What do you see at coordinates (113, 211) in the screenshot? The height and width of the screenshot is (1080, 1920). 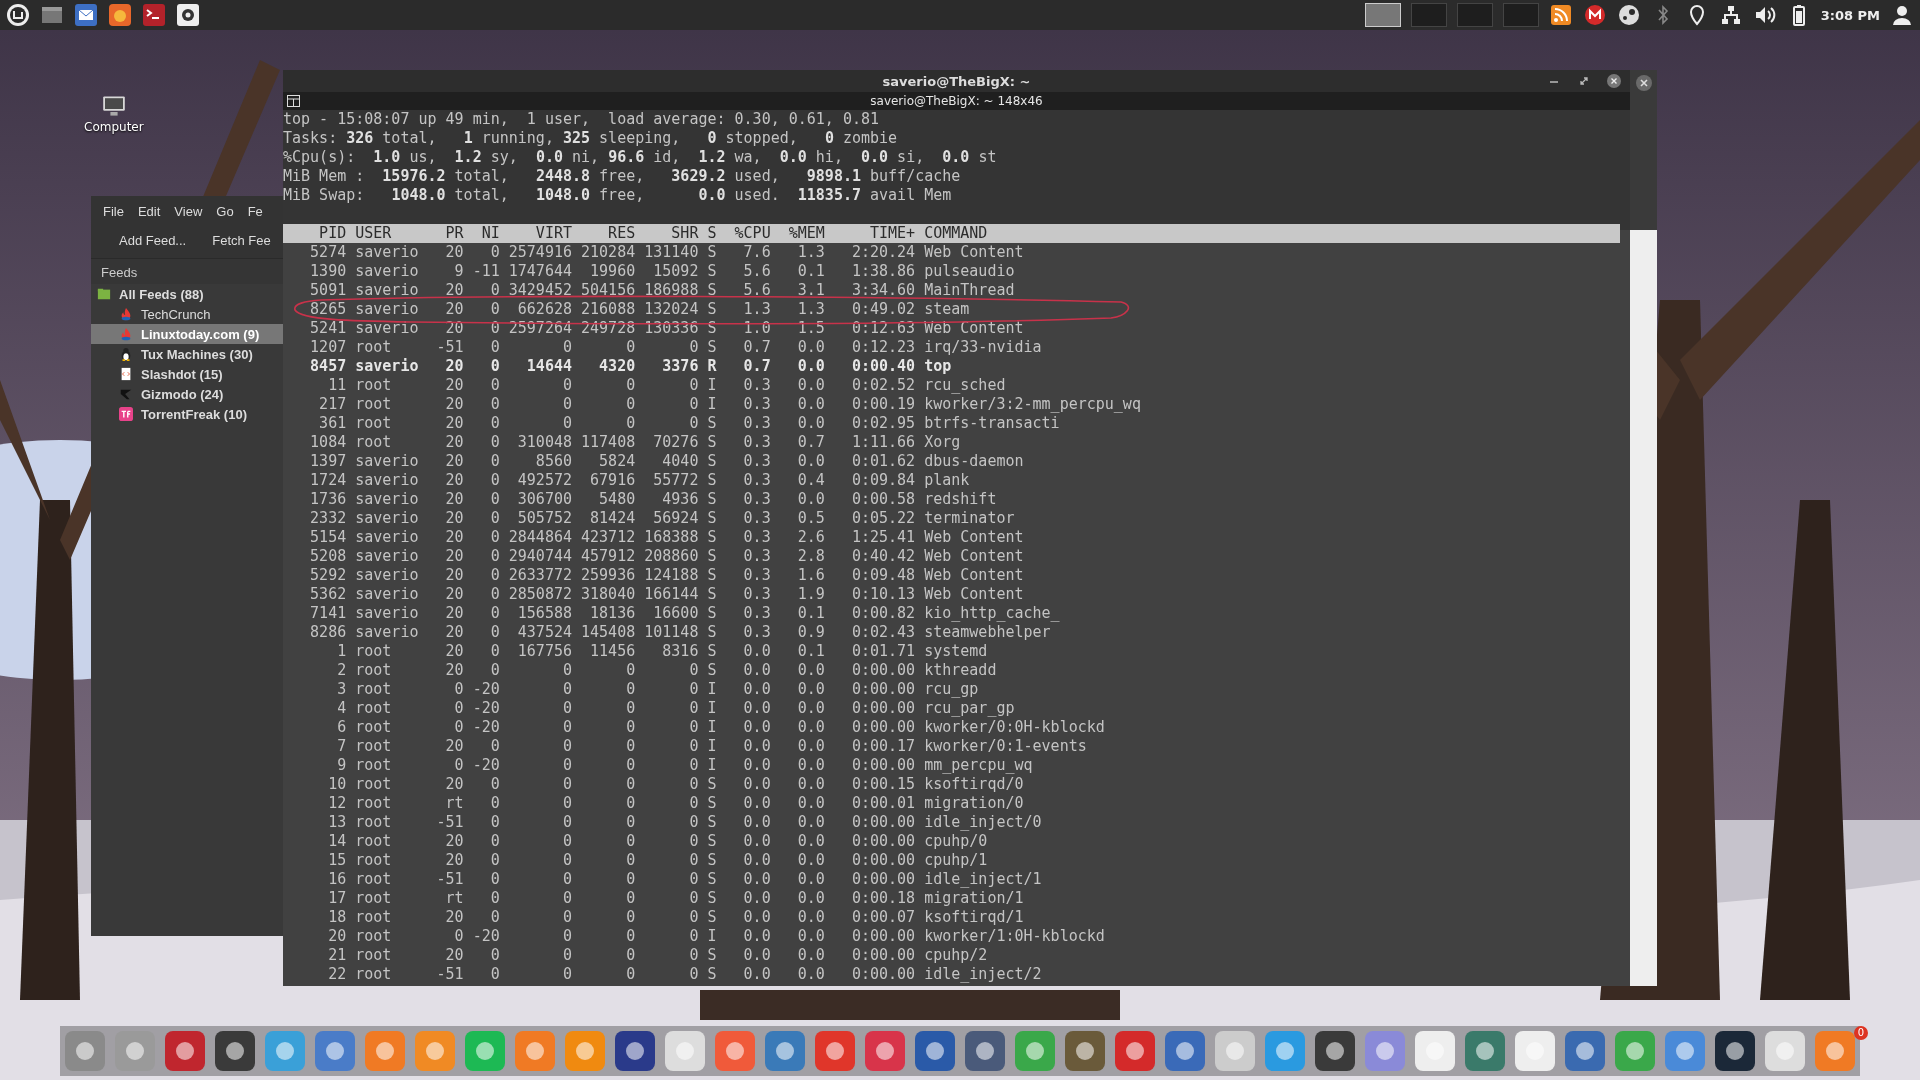 I see `menu-item: File` at bounding box center [113, 211].